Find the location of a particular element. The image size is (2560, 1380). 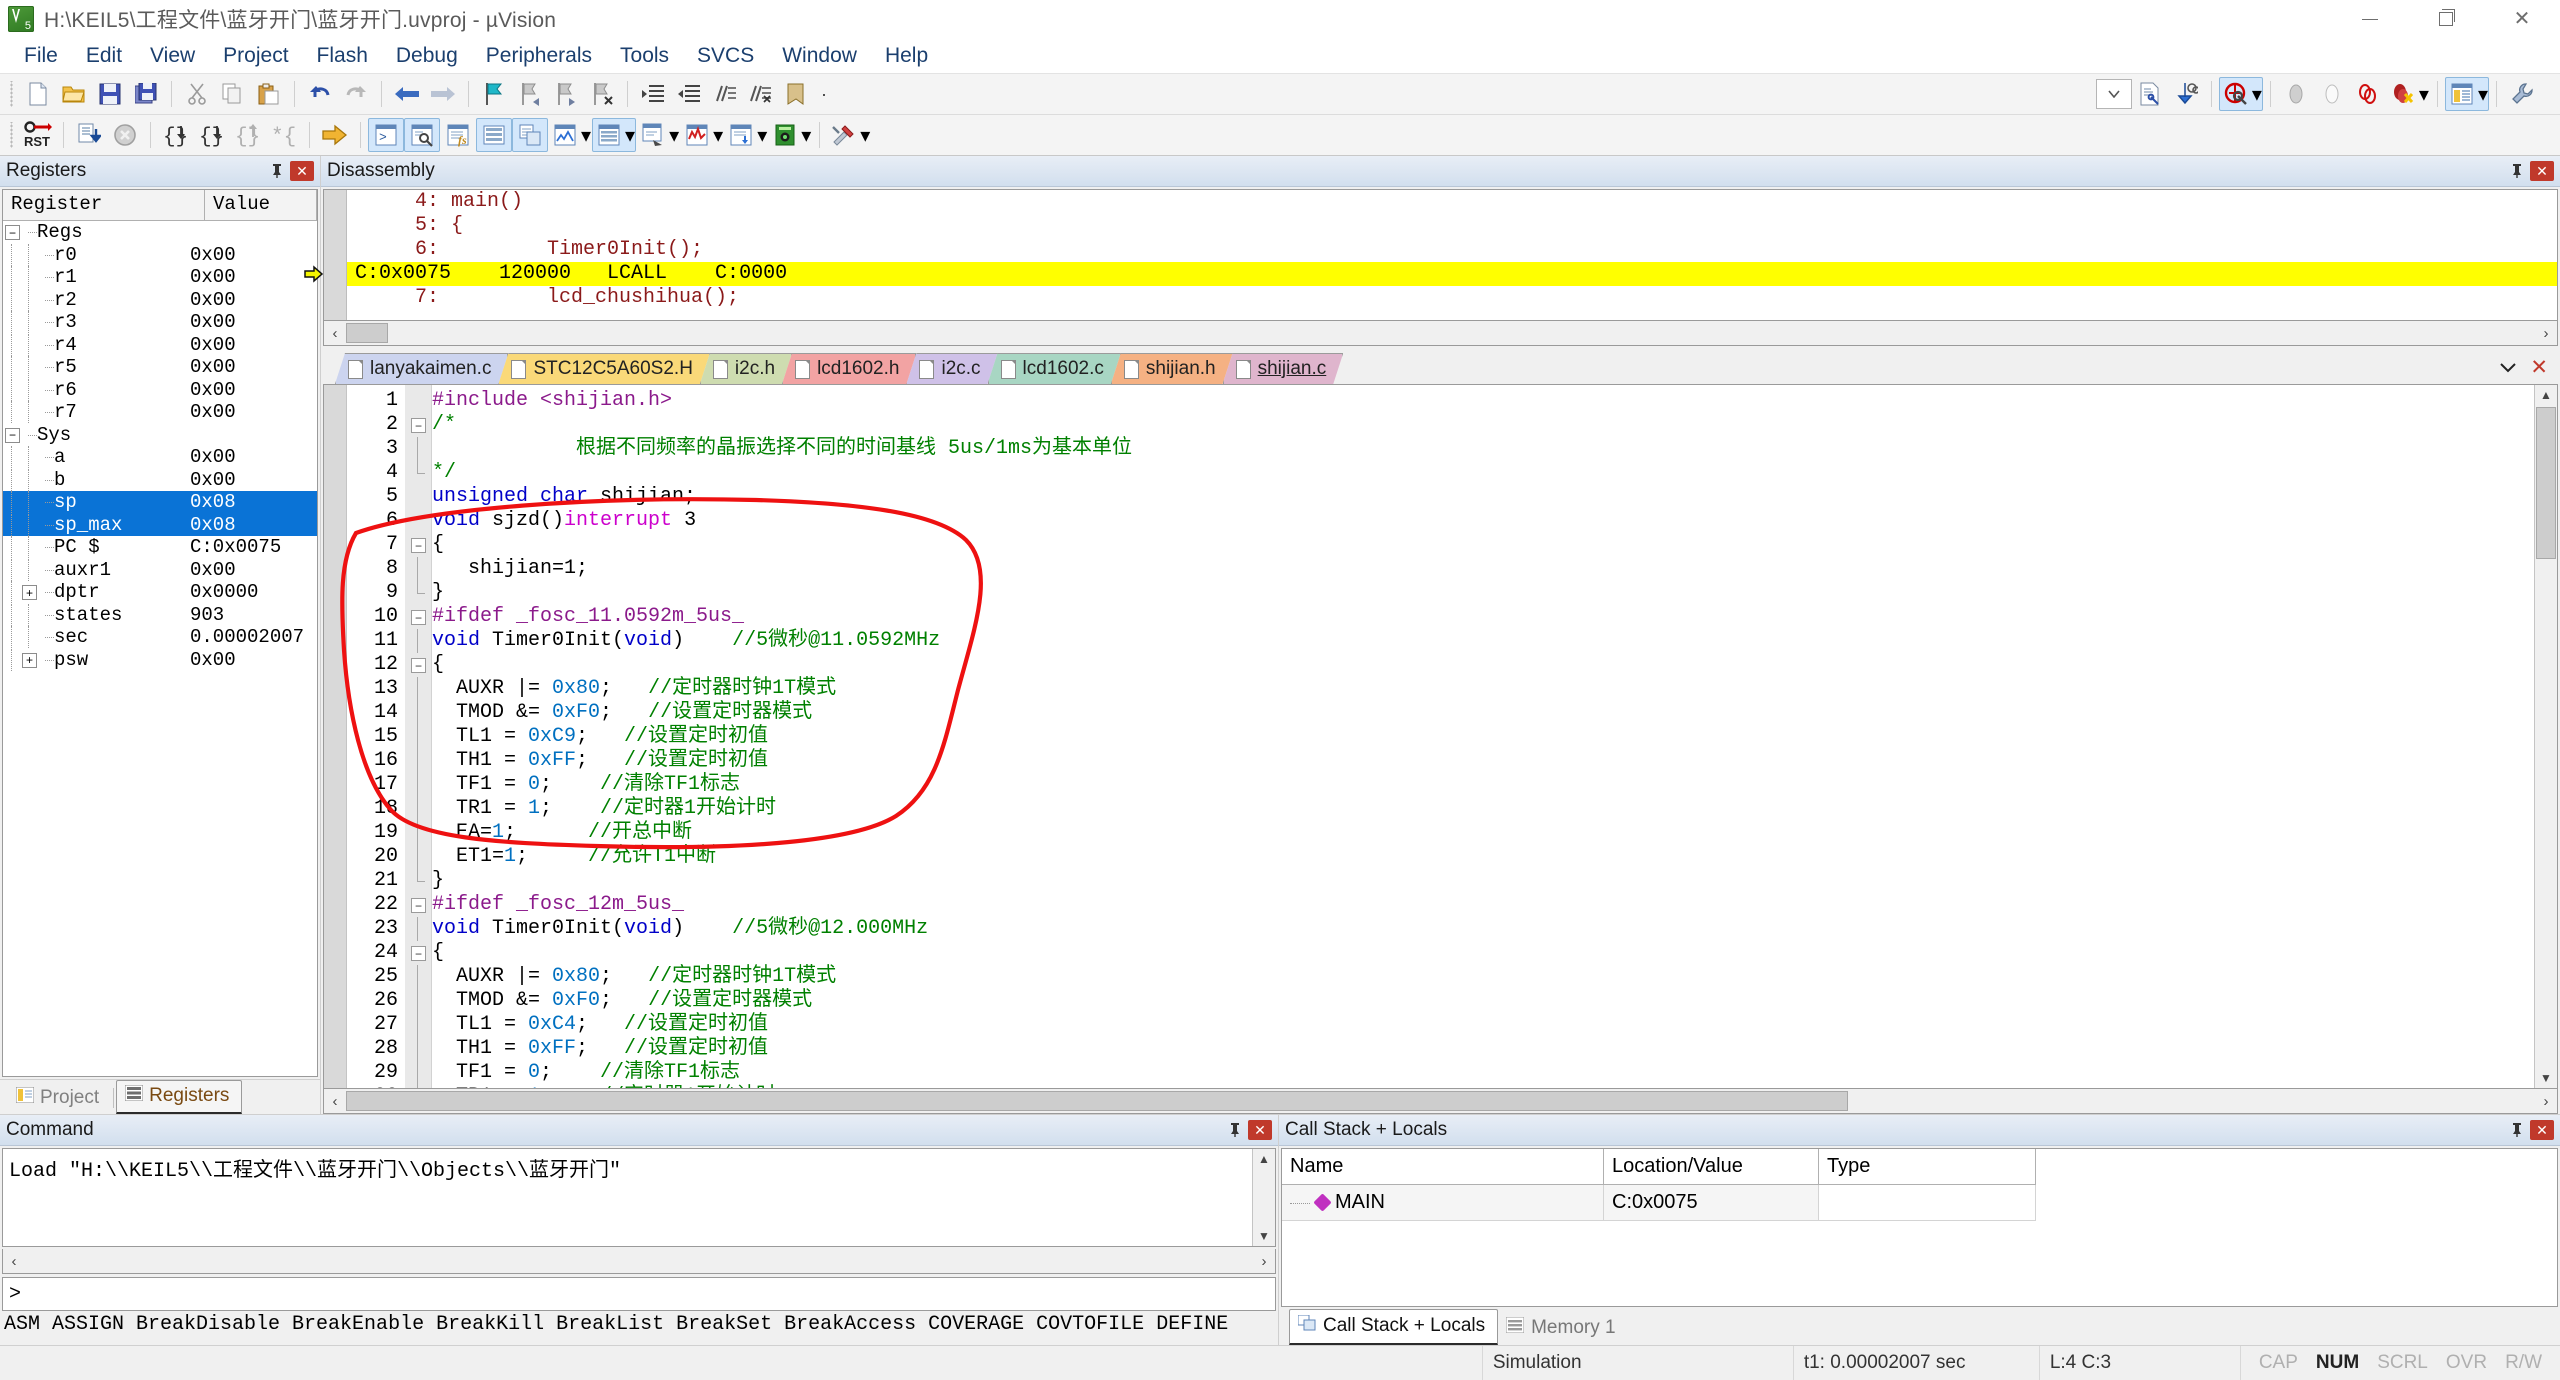

editor-vscrollbar: ▲ ▼ is located at coordinates (2545, 736).